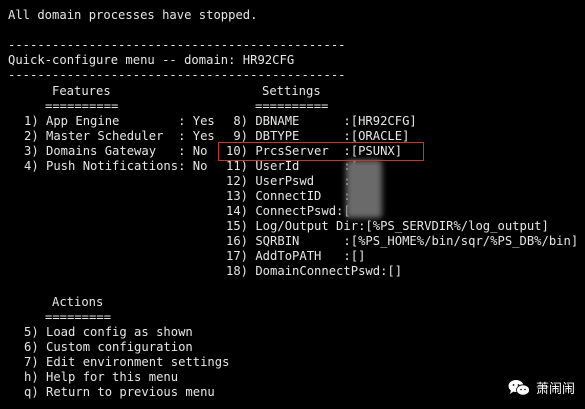  Describe the element at coordinates (119, 392) in the screenshot. I see `action-item: q) Return to previous menu` at that location.